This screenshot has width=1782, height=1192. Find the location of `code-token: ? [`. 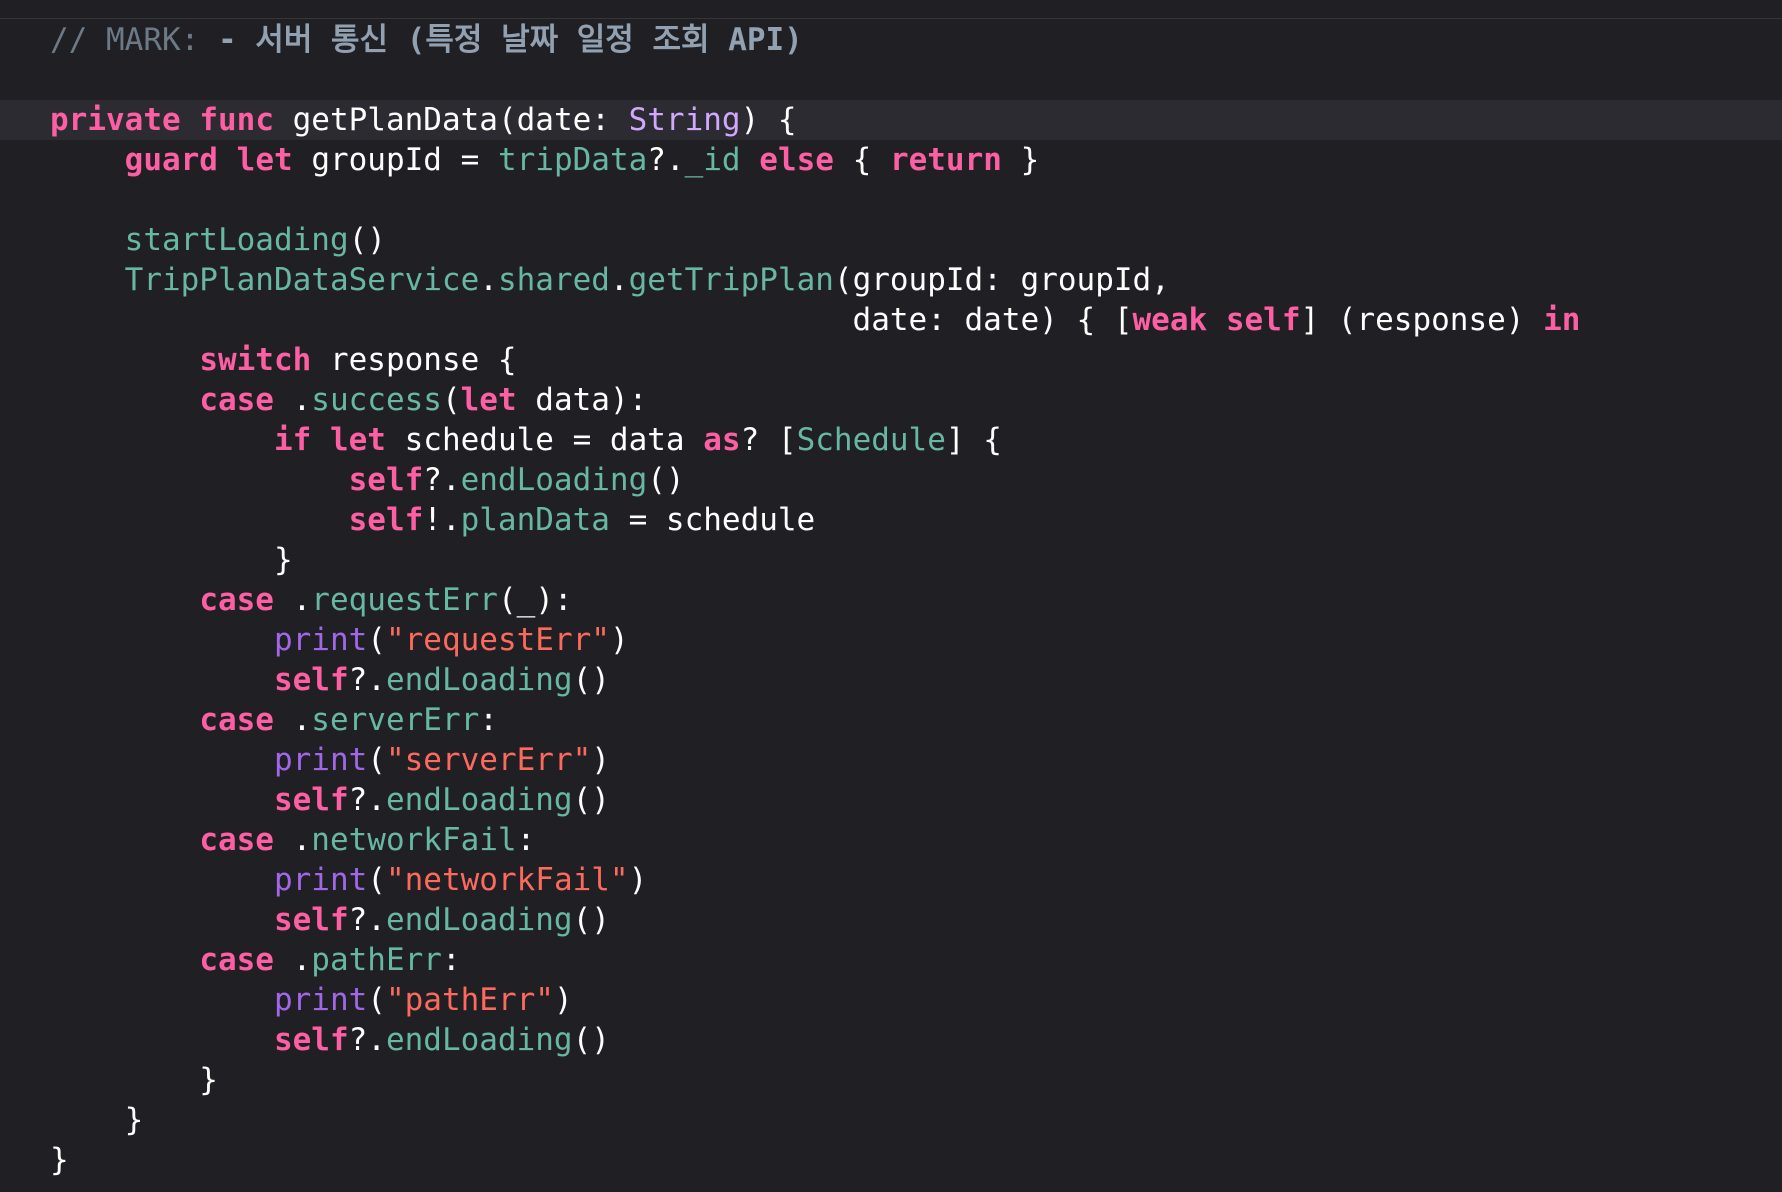

code-token: ? [ is located at coordinates (768, 440).